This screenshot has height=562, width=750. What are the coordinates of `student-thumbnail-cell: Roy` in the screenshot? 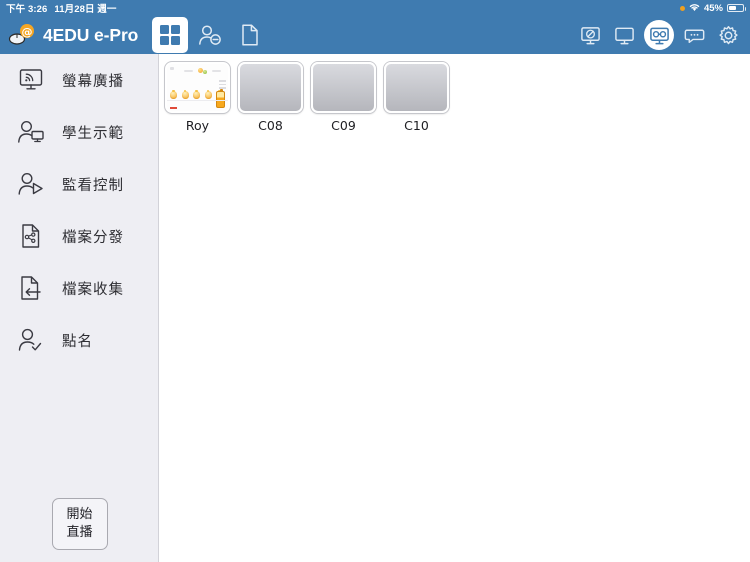 It's located at (197, 97).